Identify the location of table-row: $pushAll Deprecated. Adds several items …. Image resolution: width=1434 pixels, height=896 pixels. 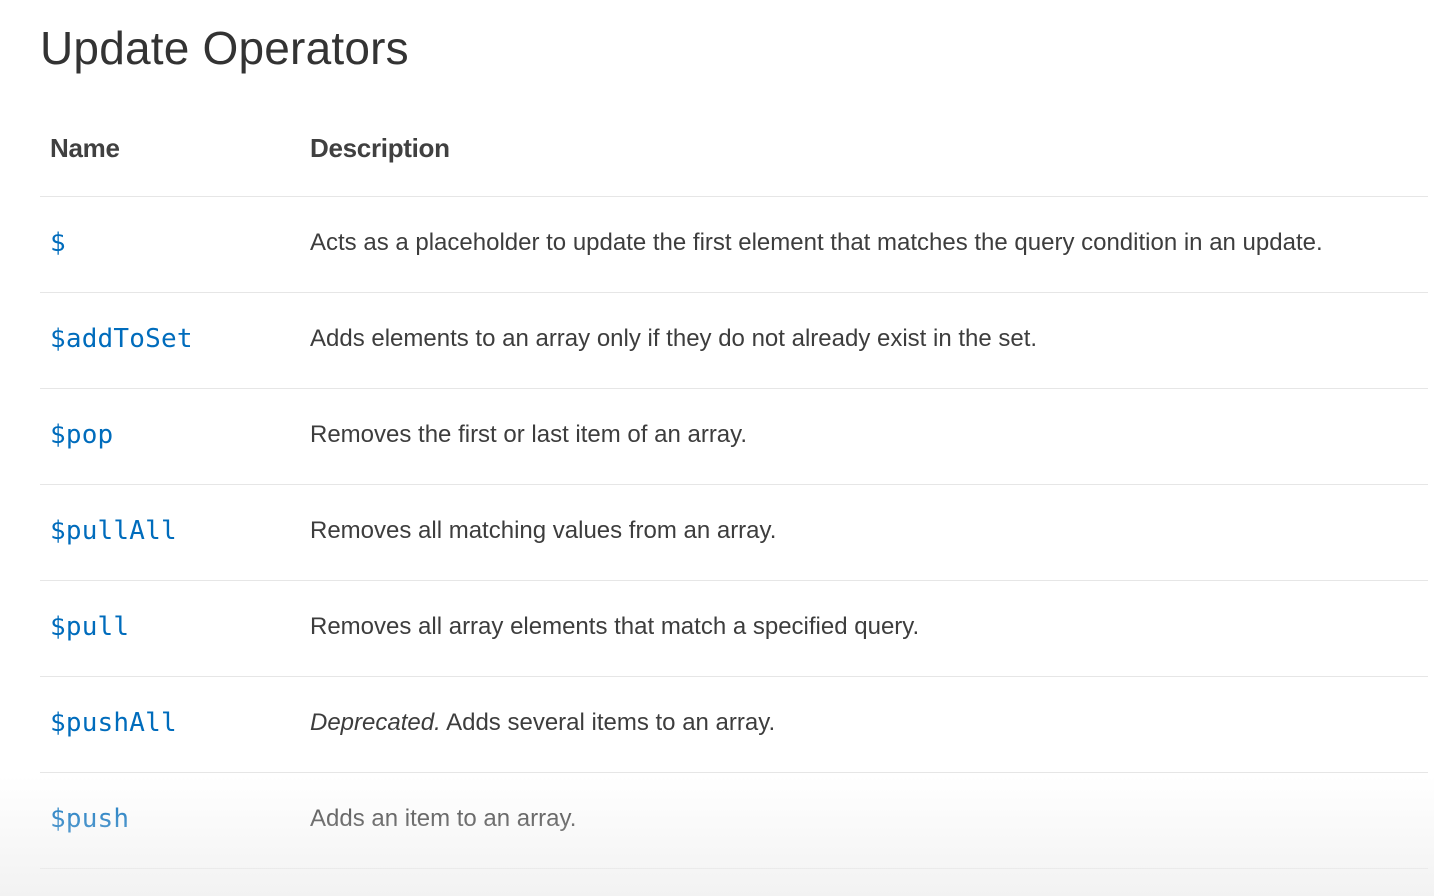
(734, 724).